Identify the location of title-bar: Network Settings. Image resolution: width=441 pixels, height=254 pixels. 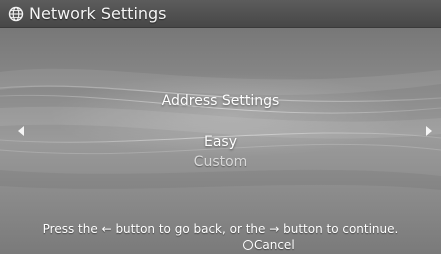
(220, 14).